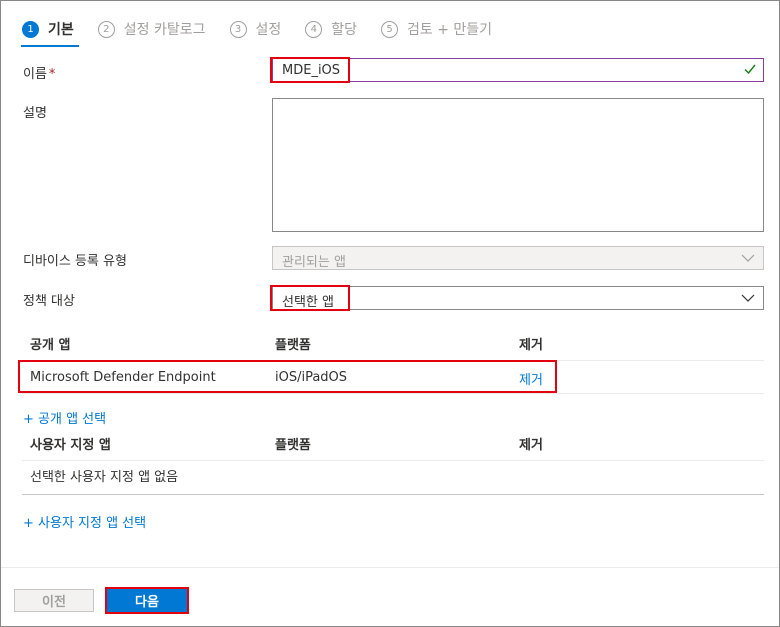  Describe the element at coordinates (450, 30) in the screenshot. I see `step-label: 검토 + 만들기` at that location.